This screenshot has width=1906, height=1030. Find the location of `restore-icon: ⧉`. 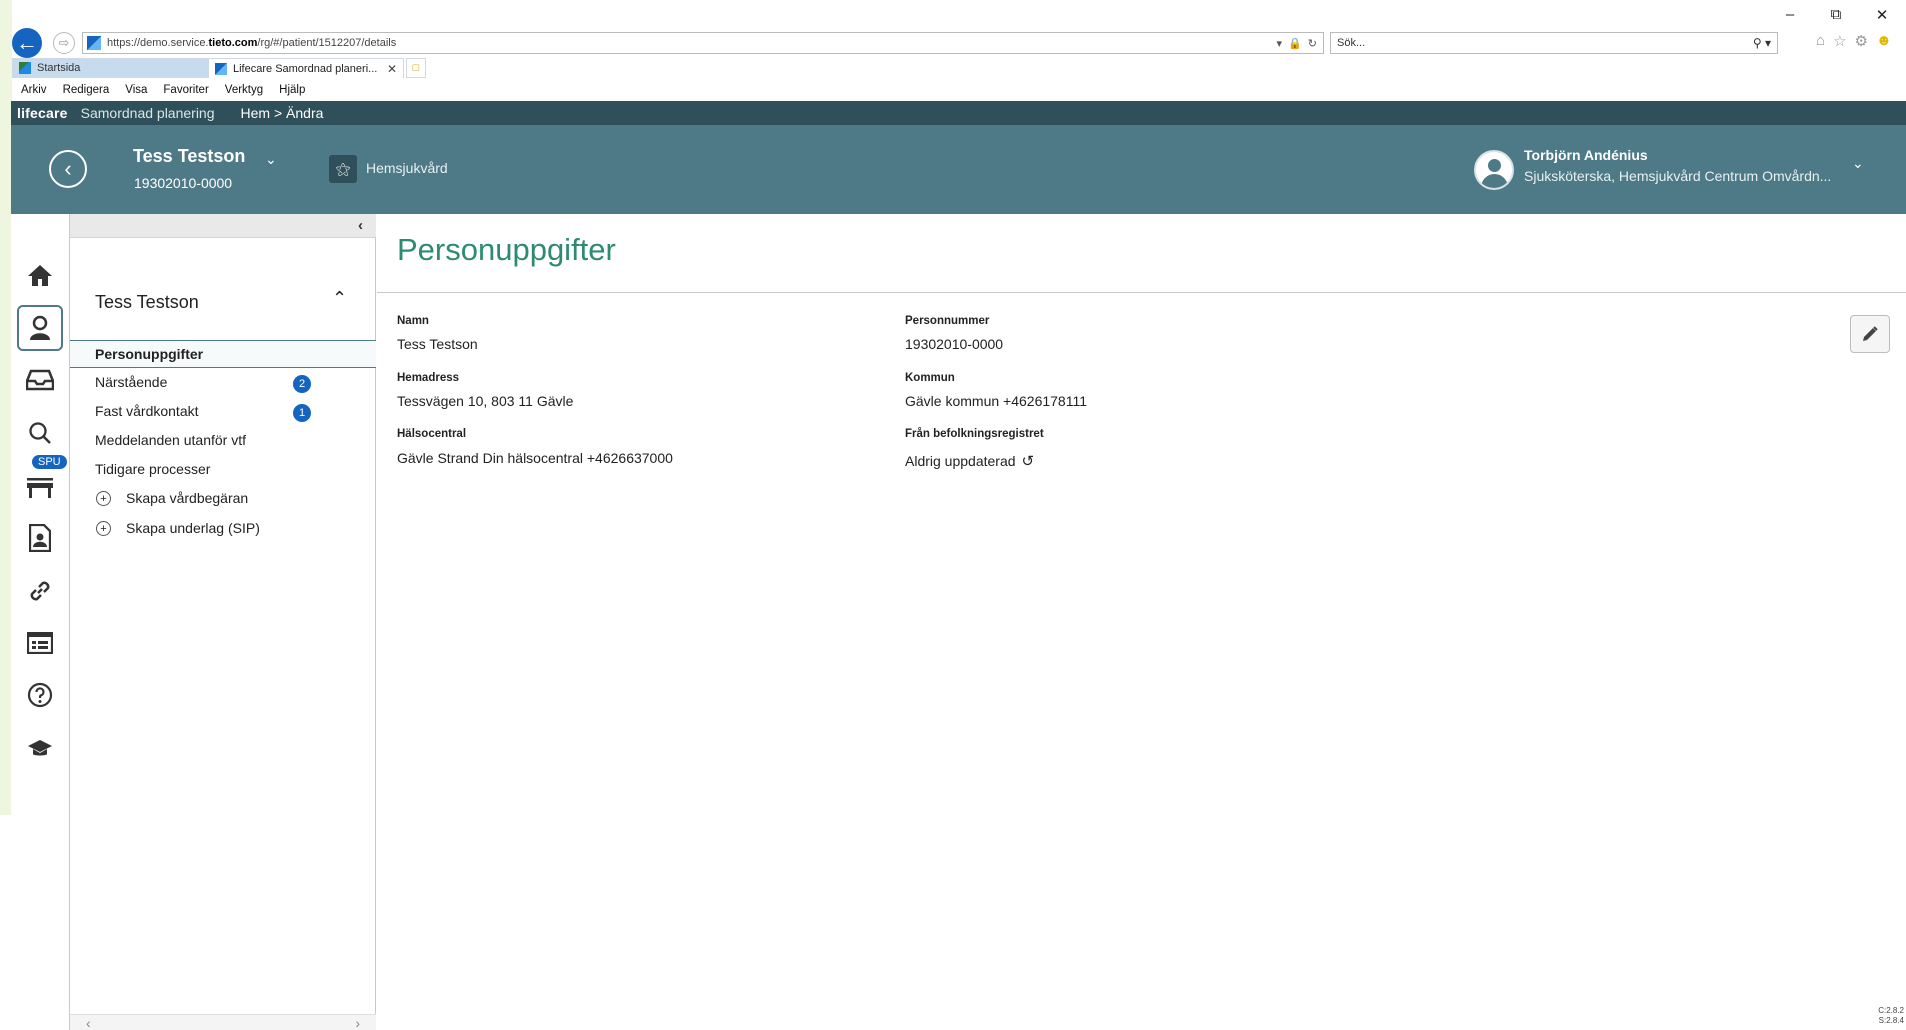

restore-icon: ⧉ is located at coordinates (1836, 15).